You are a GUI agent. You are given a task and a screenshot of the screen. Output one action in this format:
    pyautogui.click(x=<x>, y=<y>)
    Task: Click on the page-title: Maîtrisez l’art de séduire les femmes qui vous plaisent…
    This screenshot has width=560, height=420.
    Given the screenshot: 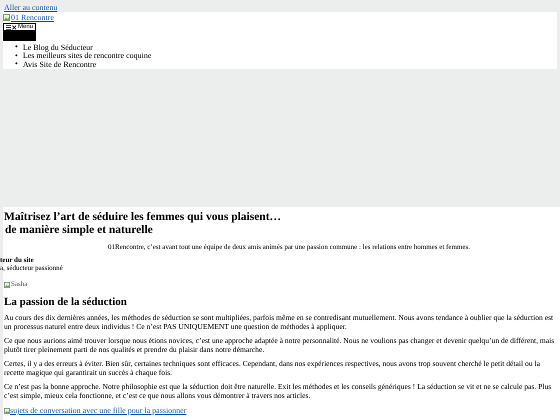 What is the action you would take?
    pyautogui.click(x=143, y=217)
    